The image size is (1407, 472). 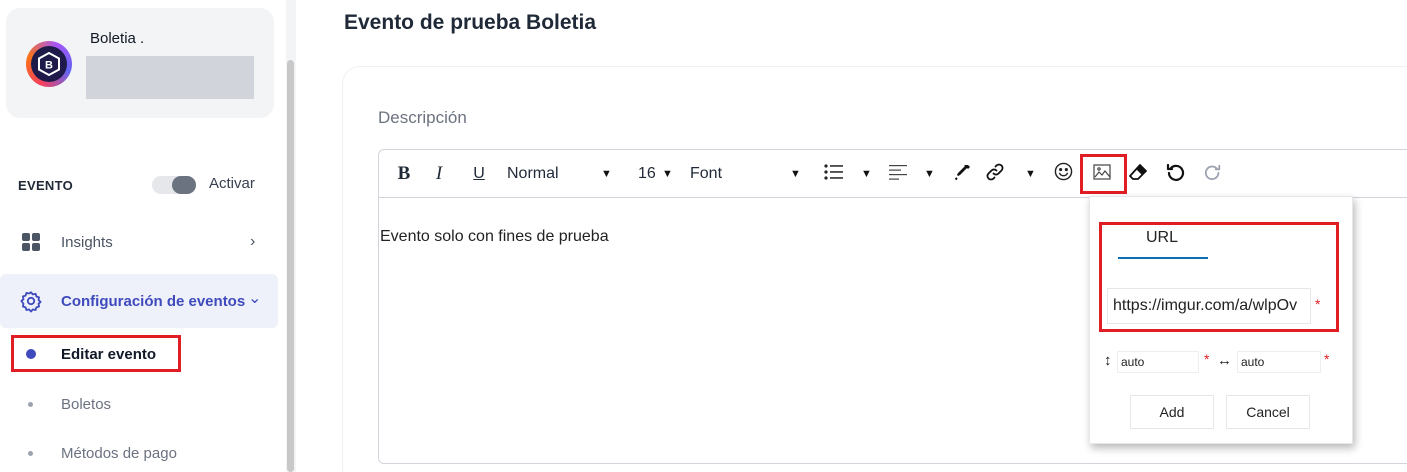 What do you see at coordinates (1013, 174) in the screenshot?
I see `link-dropdown: ▼` at bounding box center [1013, 174].